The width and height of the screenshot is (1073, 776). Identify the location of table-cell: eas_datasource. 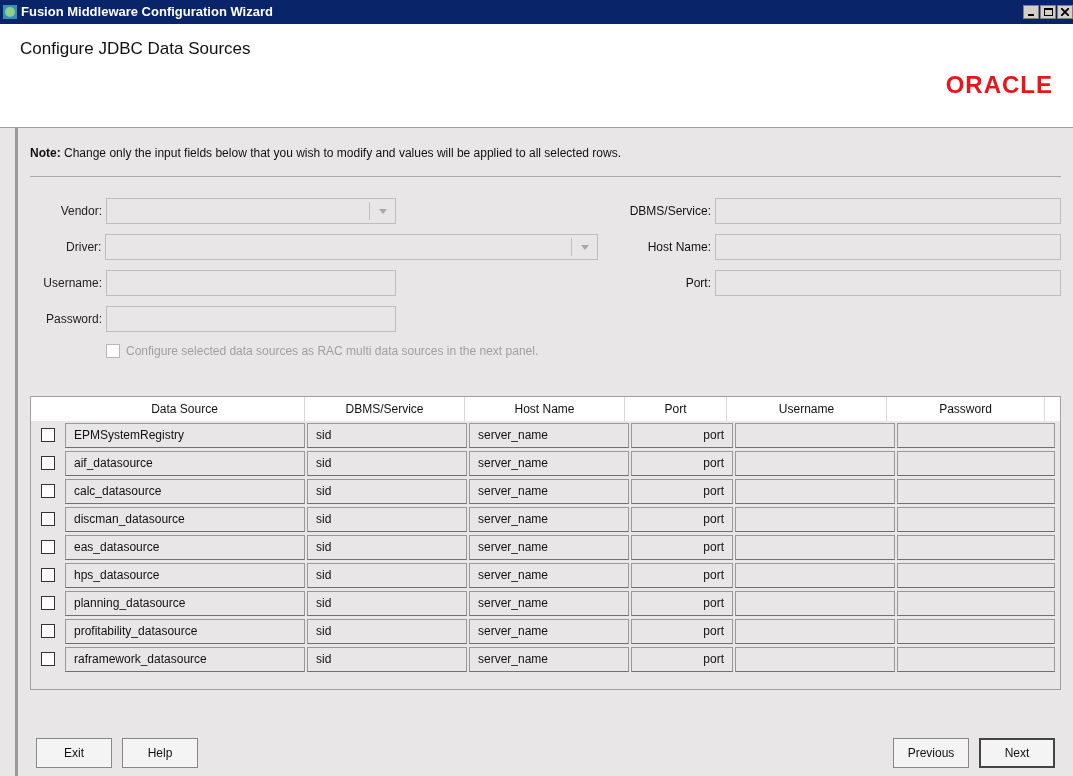
(185, 547).